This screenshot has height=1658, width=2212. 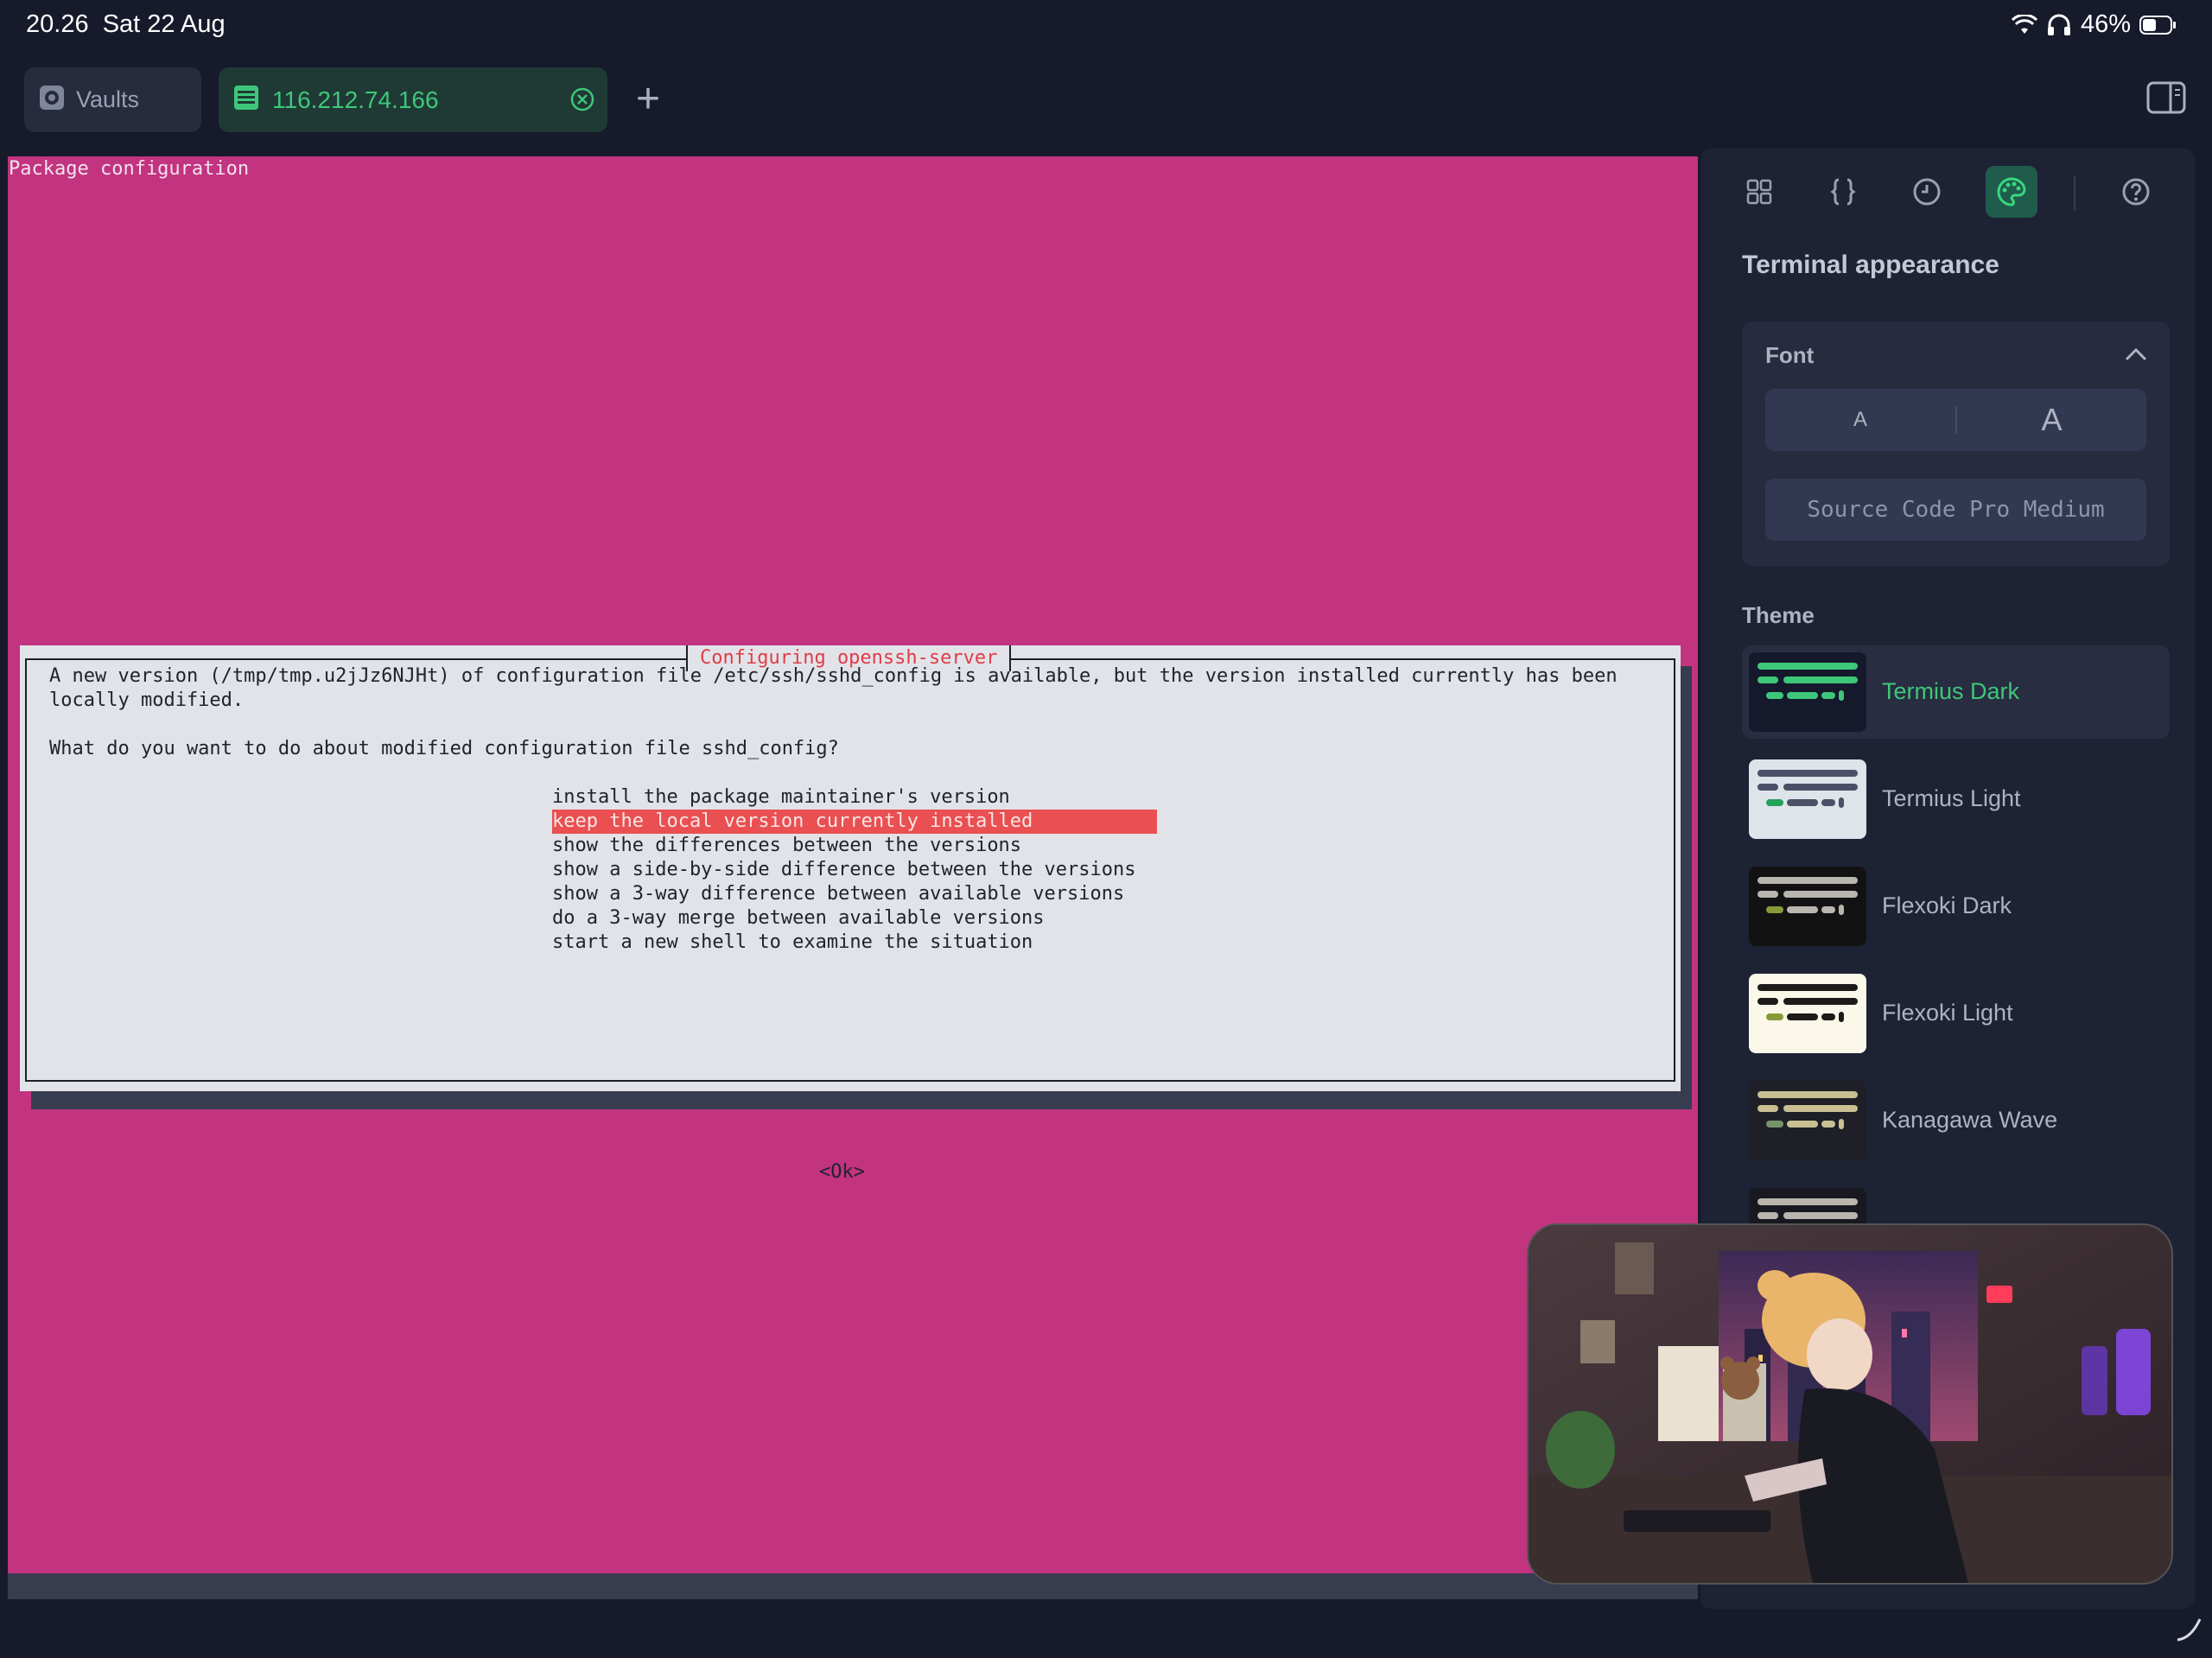 I want to click on theme-name: Termius Light, so click(x=1951, y=798).